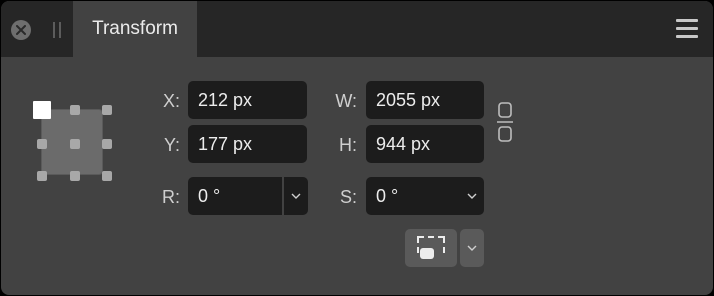 Image resolution: width=714 pixels, height=296 pixels. Describe the element at coordinates (42, 110) in the screenshot. I see `anchor-top-left` at that location.